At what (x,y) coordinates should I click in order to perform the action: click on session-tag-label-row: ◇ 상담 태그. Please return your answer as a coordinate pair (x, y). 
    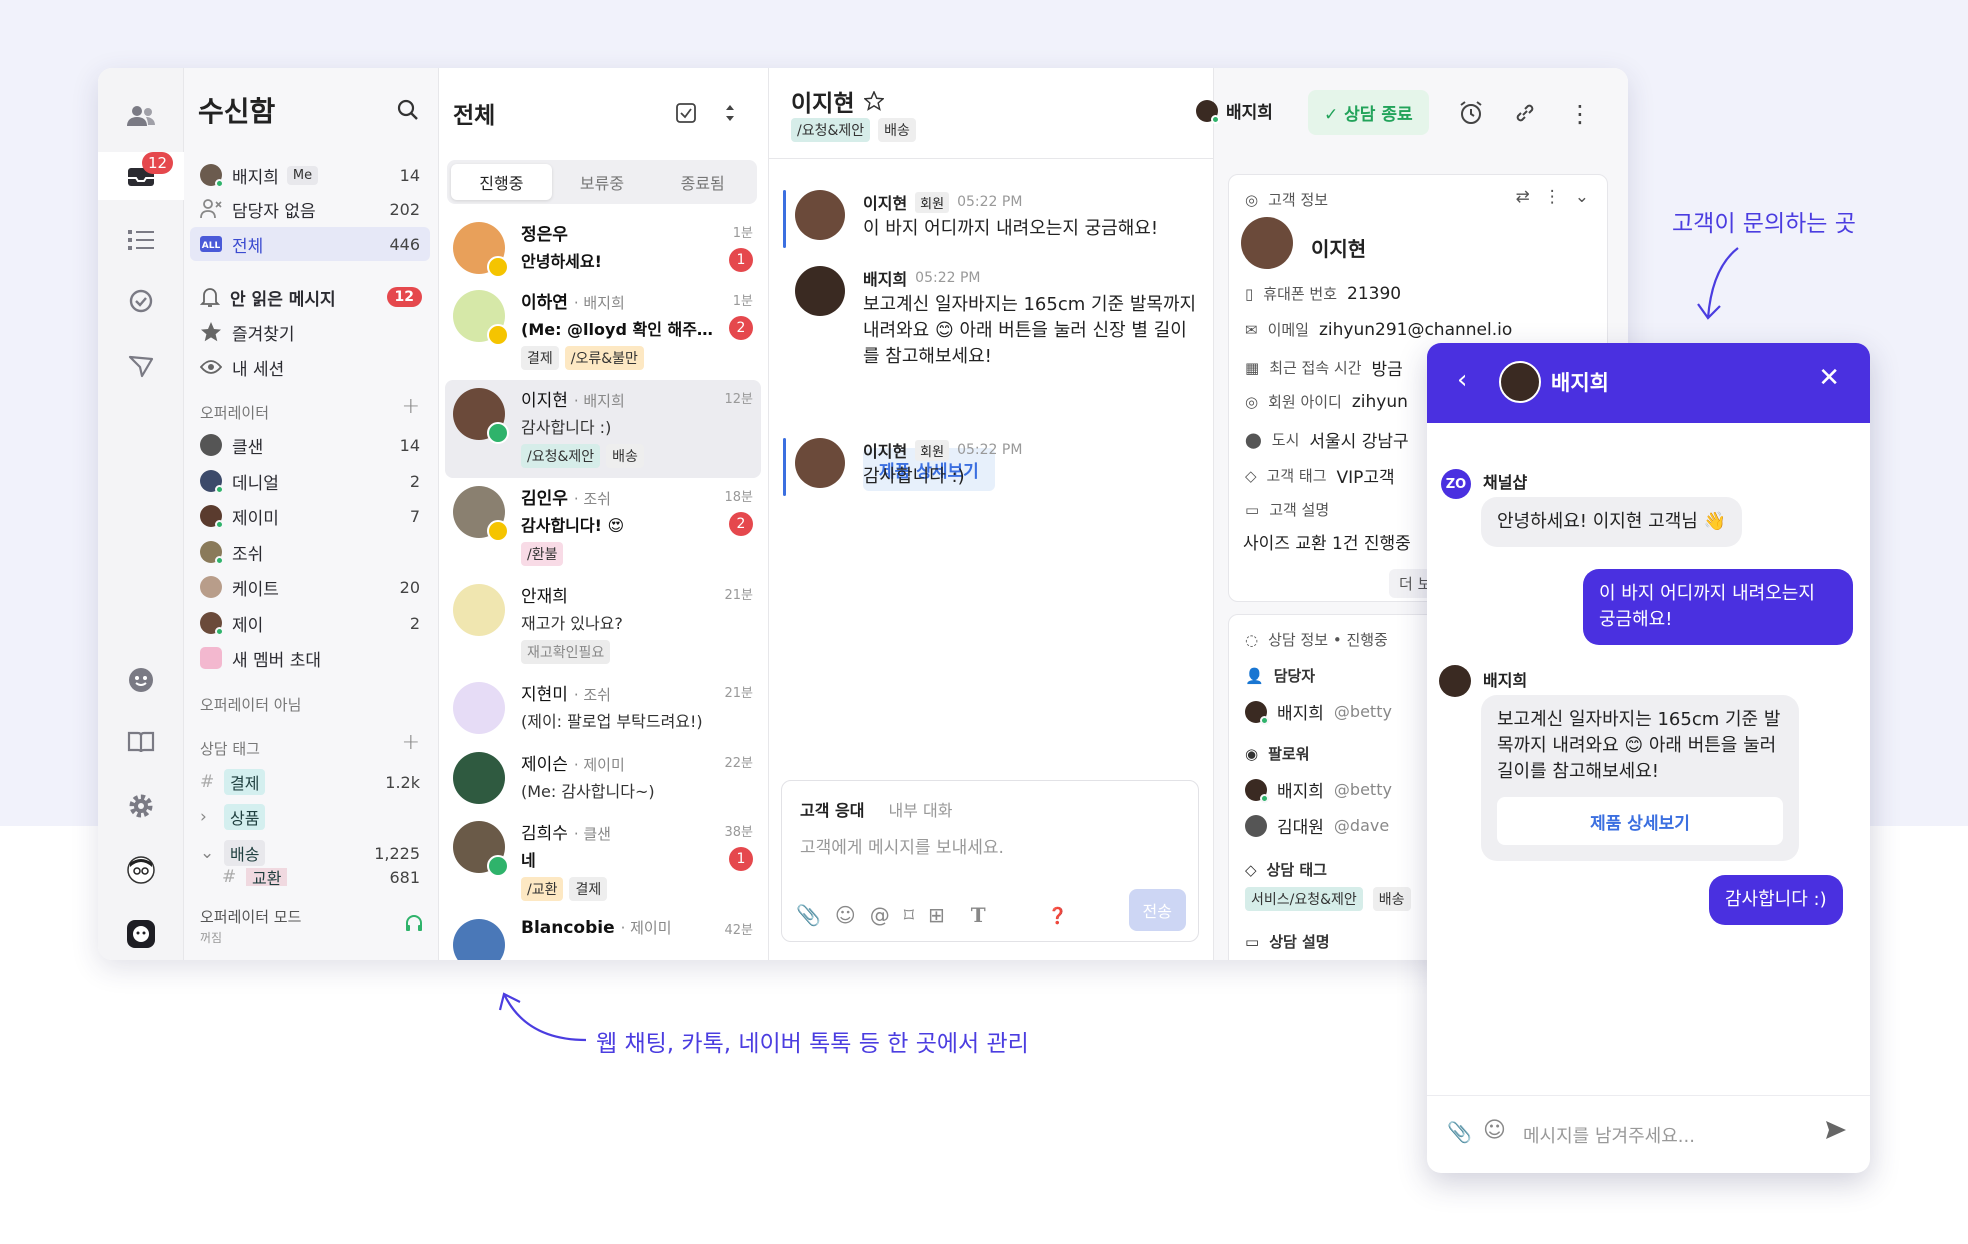
    Looking at the image, I should click on (1286, 869).